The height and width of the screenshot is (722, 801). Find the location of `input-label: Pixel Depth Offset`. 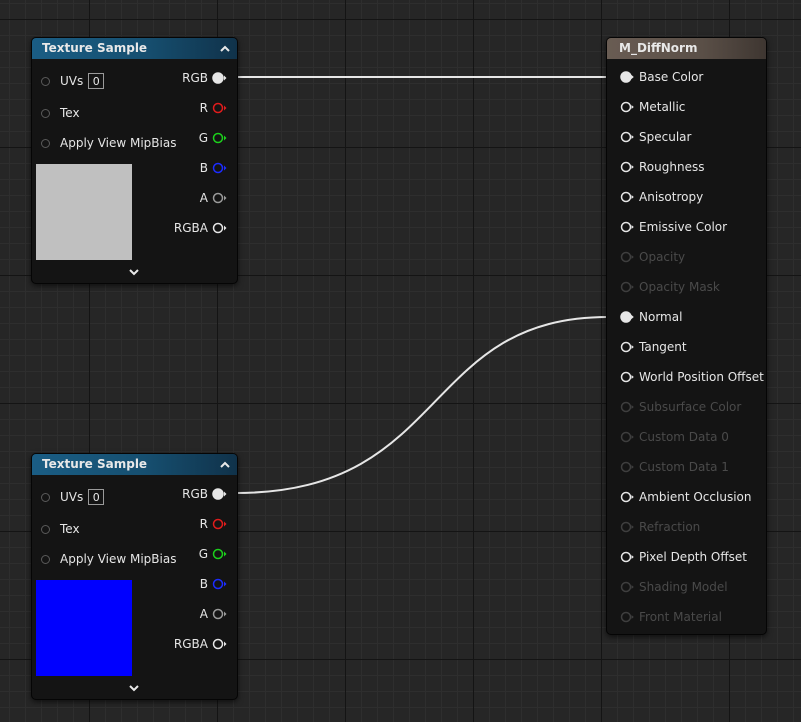

input-label: Pixel Depth Offset is located at coordinates (693, 557).